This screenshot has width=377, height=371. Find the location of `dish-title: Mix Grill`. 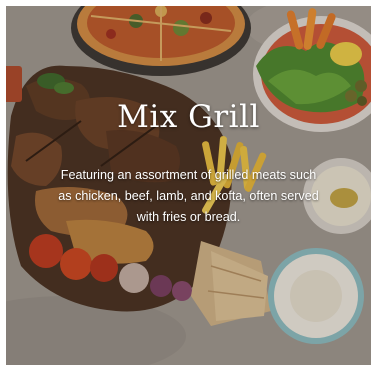

dish-title: Mix Grill is located at coordinates (188, 117).